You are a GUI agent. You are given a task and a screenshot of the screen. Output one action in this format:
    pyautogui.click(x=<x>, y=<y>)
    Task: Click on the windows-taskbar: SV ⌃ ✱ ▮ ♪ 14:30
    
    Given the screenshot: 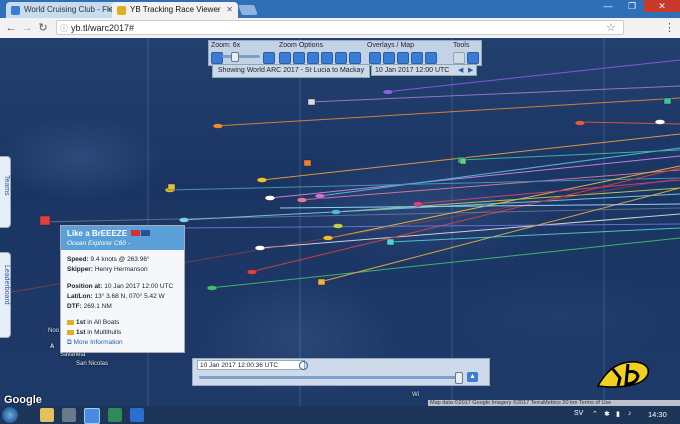 What is the action you would take?
    pyautogui.click(x=340, y=415)
    